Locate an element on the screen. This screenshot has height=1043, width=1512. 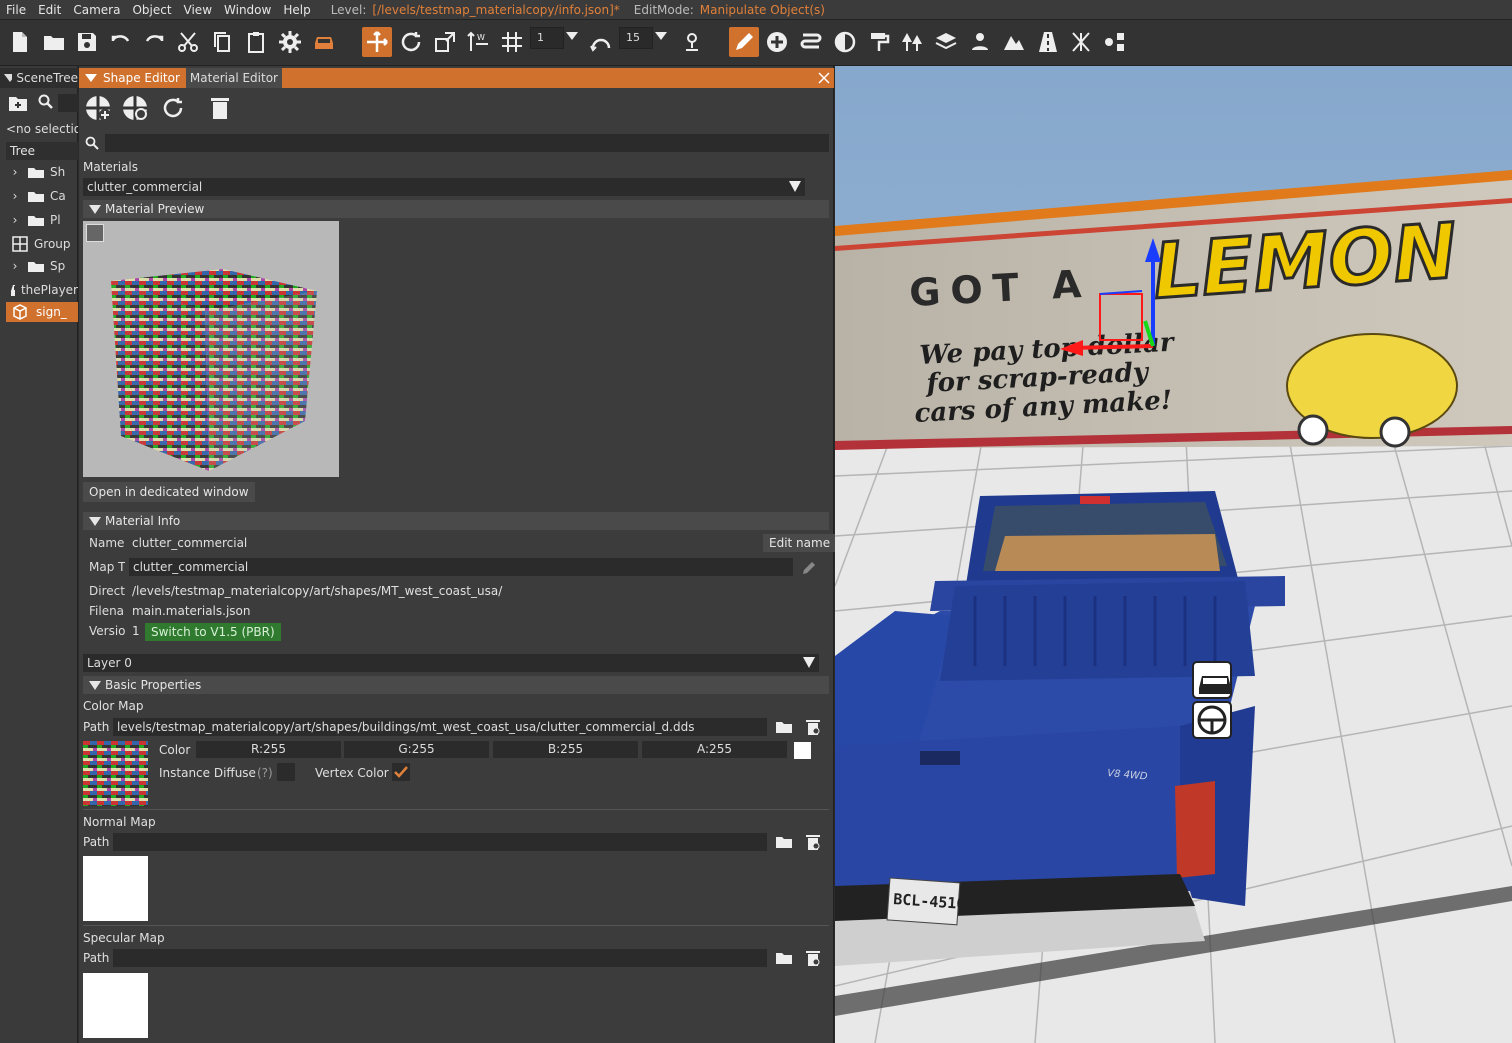
normal-map-path-input is located at coordinates (440, 842).